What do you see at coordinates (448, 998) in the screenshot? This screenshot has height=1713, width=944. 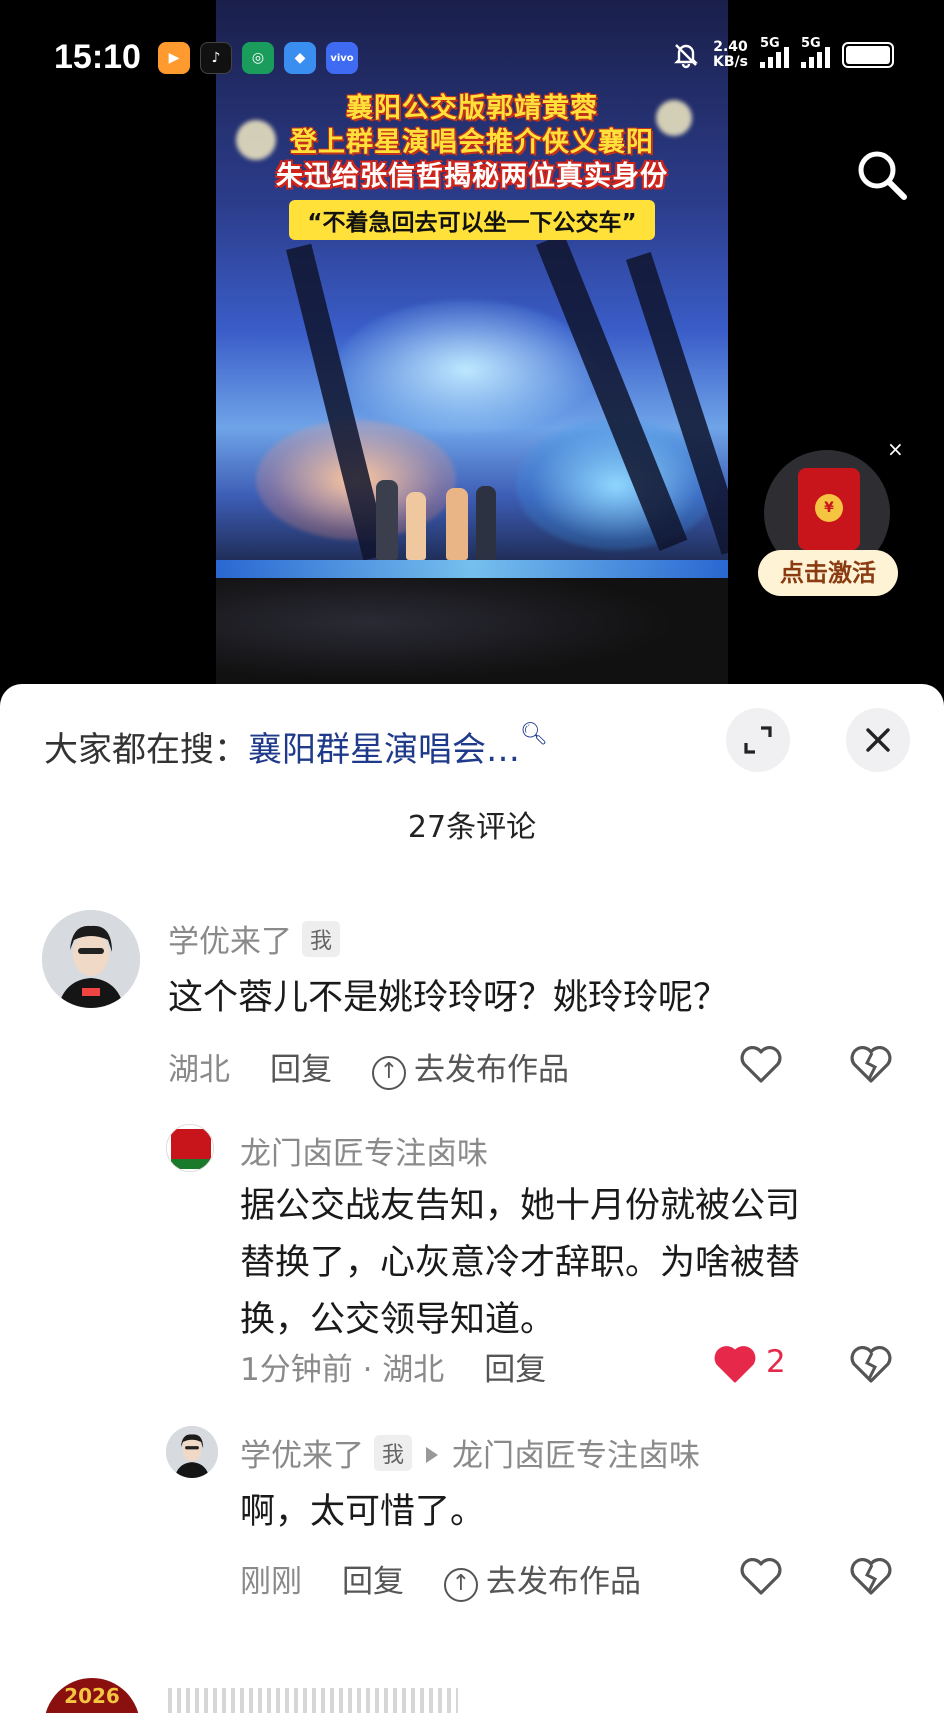 I see `comment-text: 这个蓉儿不是姚玲玲呀？姚玲玲呢？` at bounding box center [448, 998].